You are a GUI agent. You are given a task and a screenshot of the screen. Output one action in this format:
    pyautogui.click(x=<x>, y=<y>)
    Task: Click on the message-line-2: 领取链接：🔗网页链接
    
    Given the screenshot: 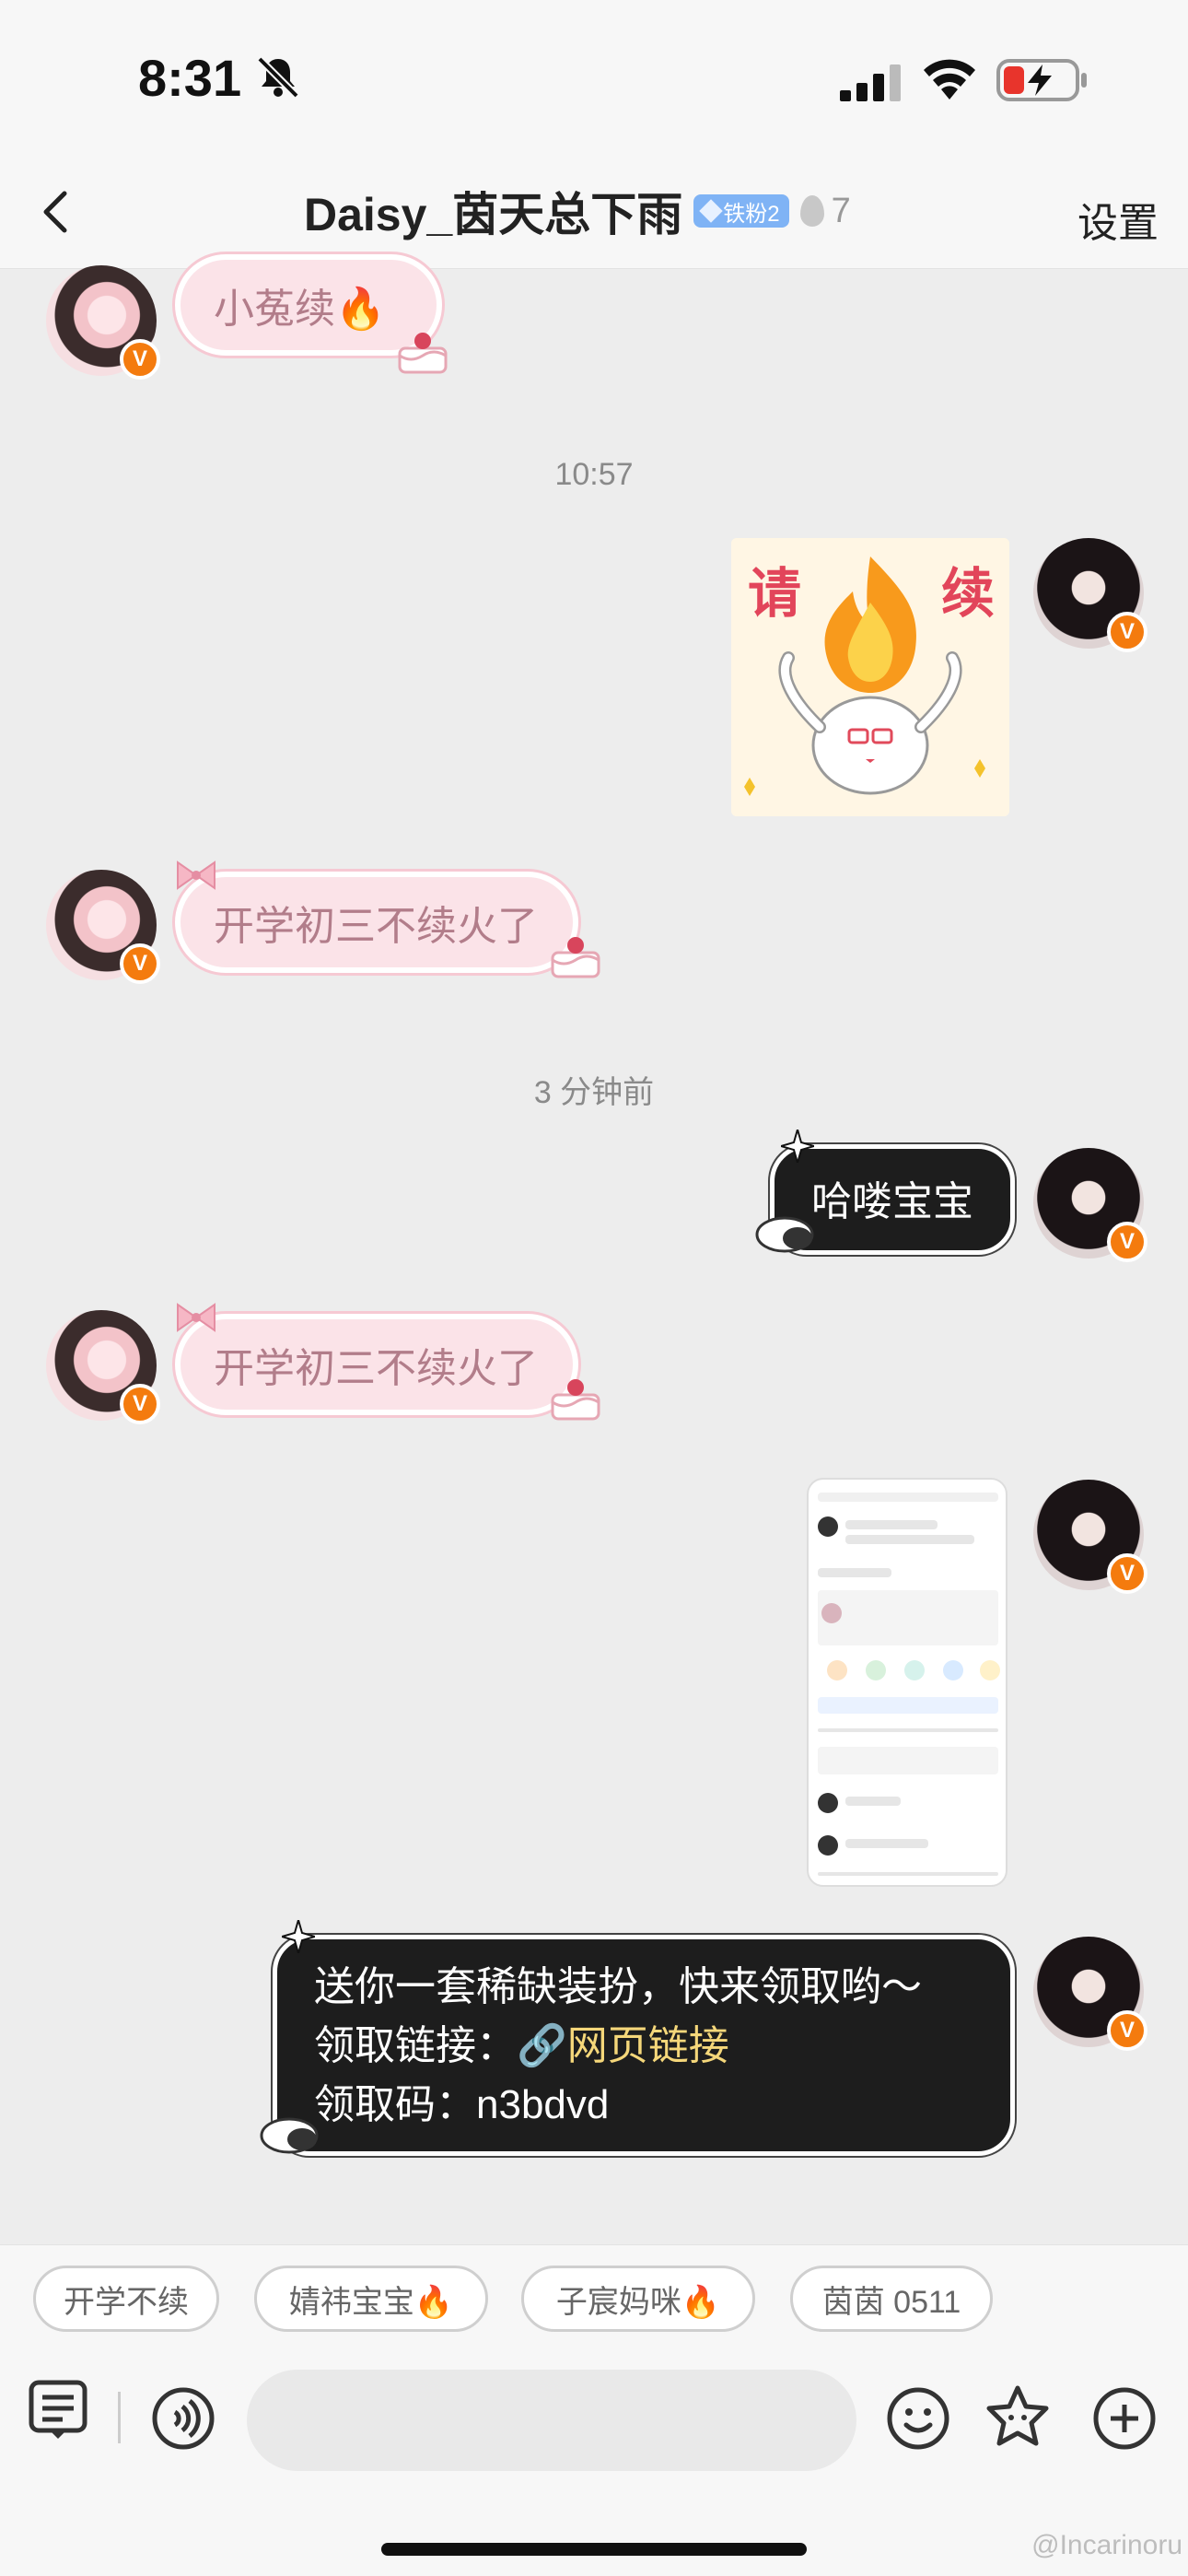 What is the action you would take?
    pyautogui.click(x=662, y=2046)
    